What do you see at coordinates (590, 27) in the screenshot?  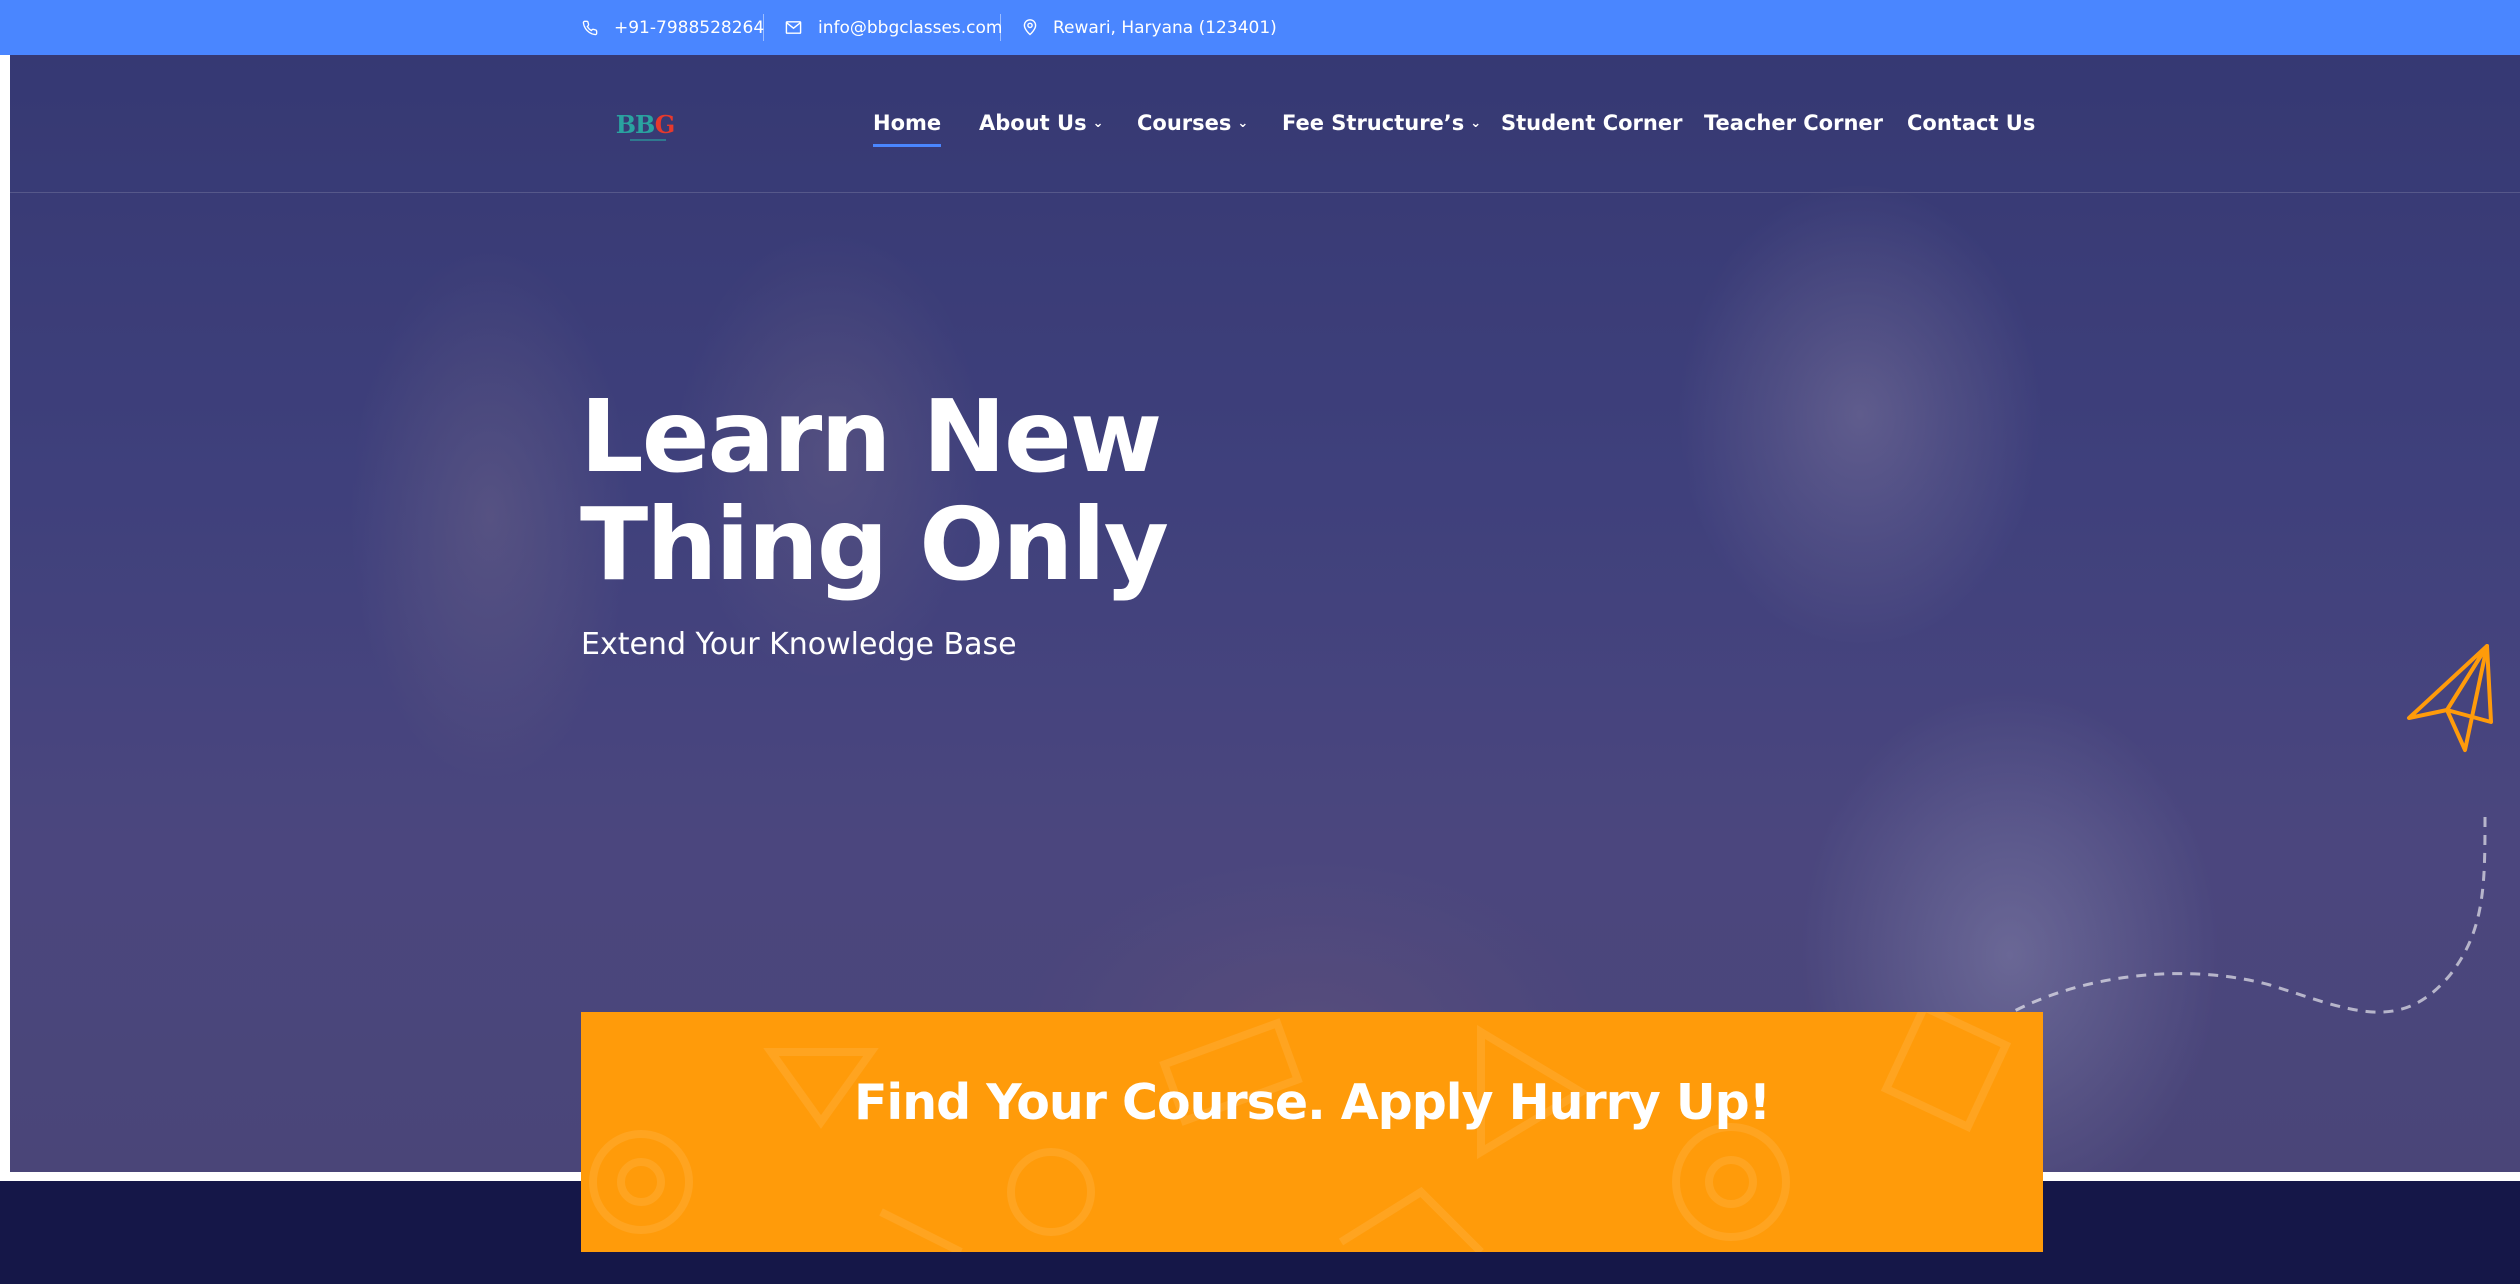 I see `phone-icon` at bounding box center [590, 27].